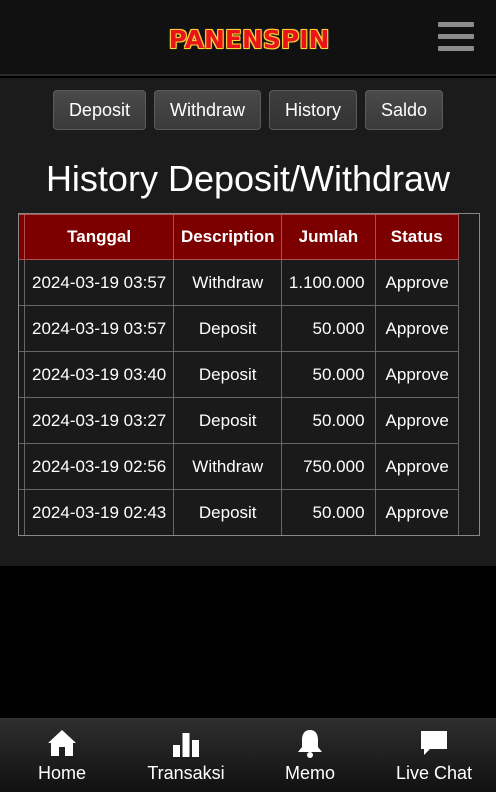 The image size is (496, 792). What do you see at coordinates (328, 466) in the screenshot?
I see `cell-jumlah: 750.000` at bounding box center [328, 466].